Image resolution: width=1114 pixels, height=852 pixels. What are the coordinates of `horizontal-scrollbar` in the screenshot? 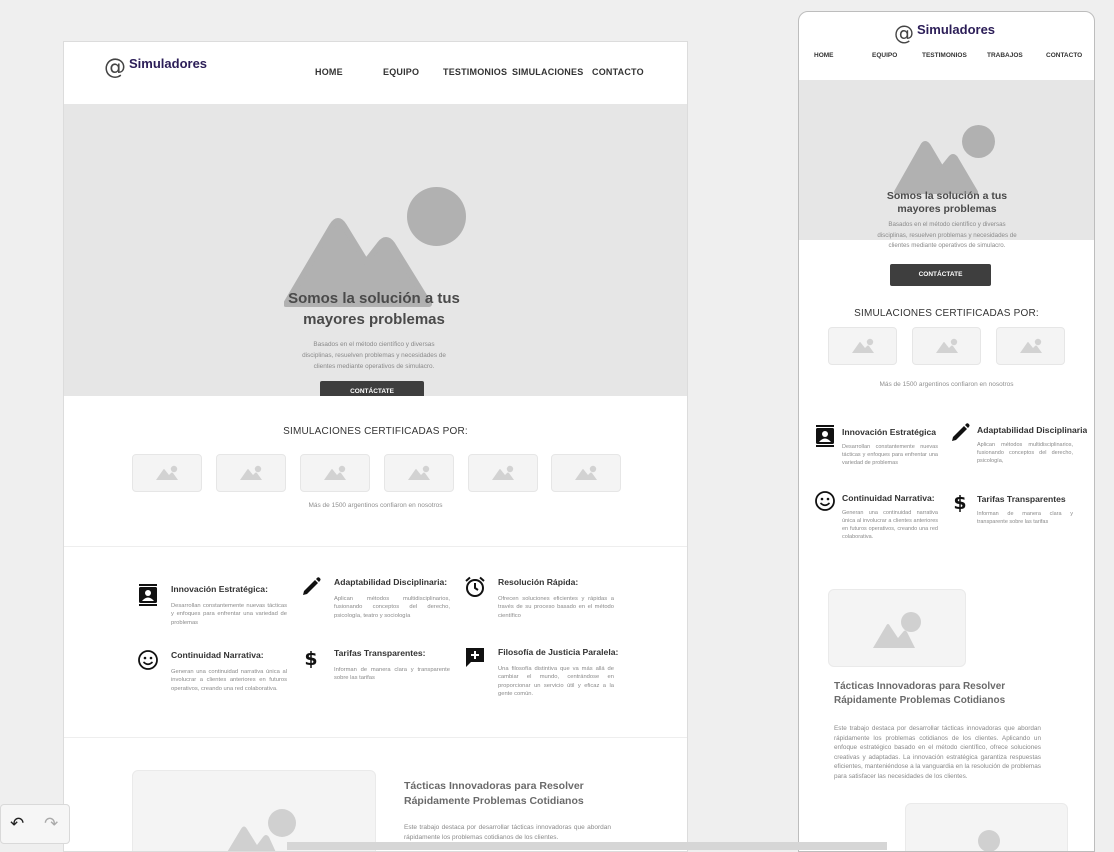 It's located at (587, 846).